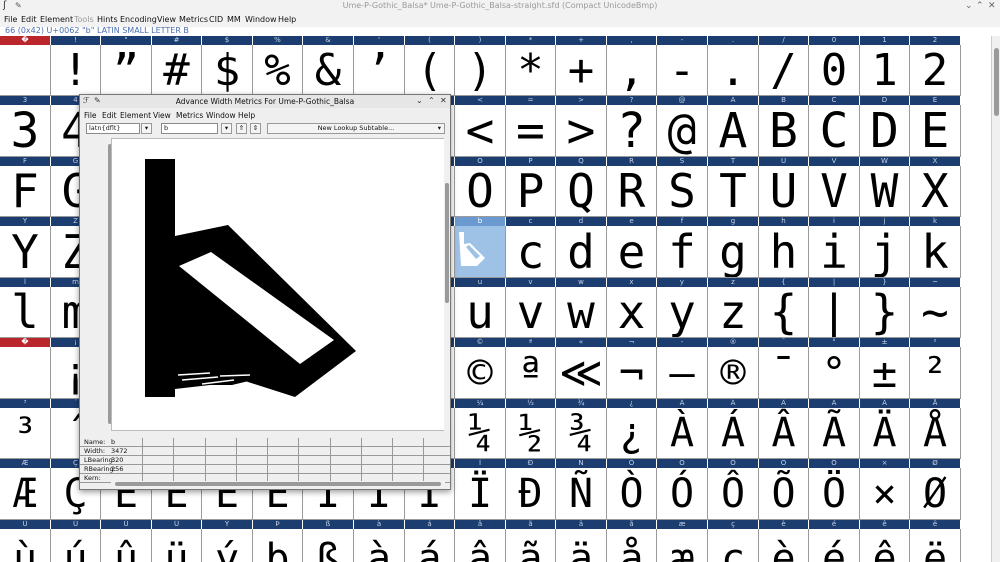 The height and width of the screenshot is (562, 1000). What do you see at coordinates (107, 19) in the screenshot?
I see `menu-hints: Hints` at bounding box center [107, 19].